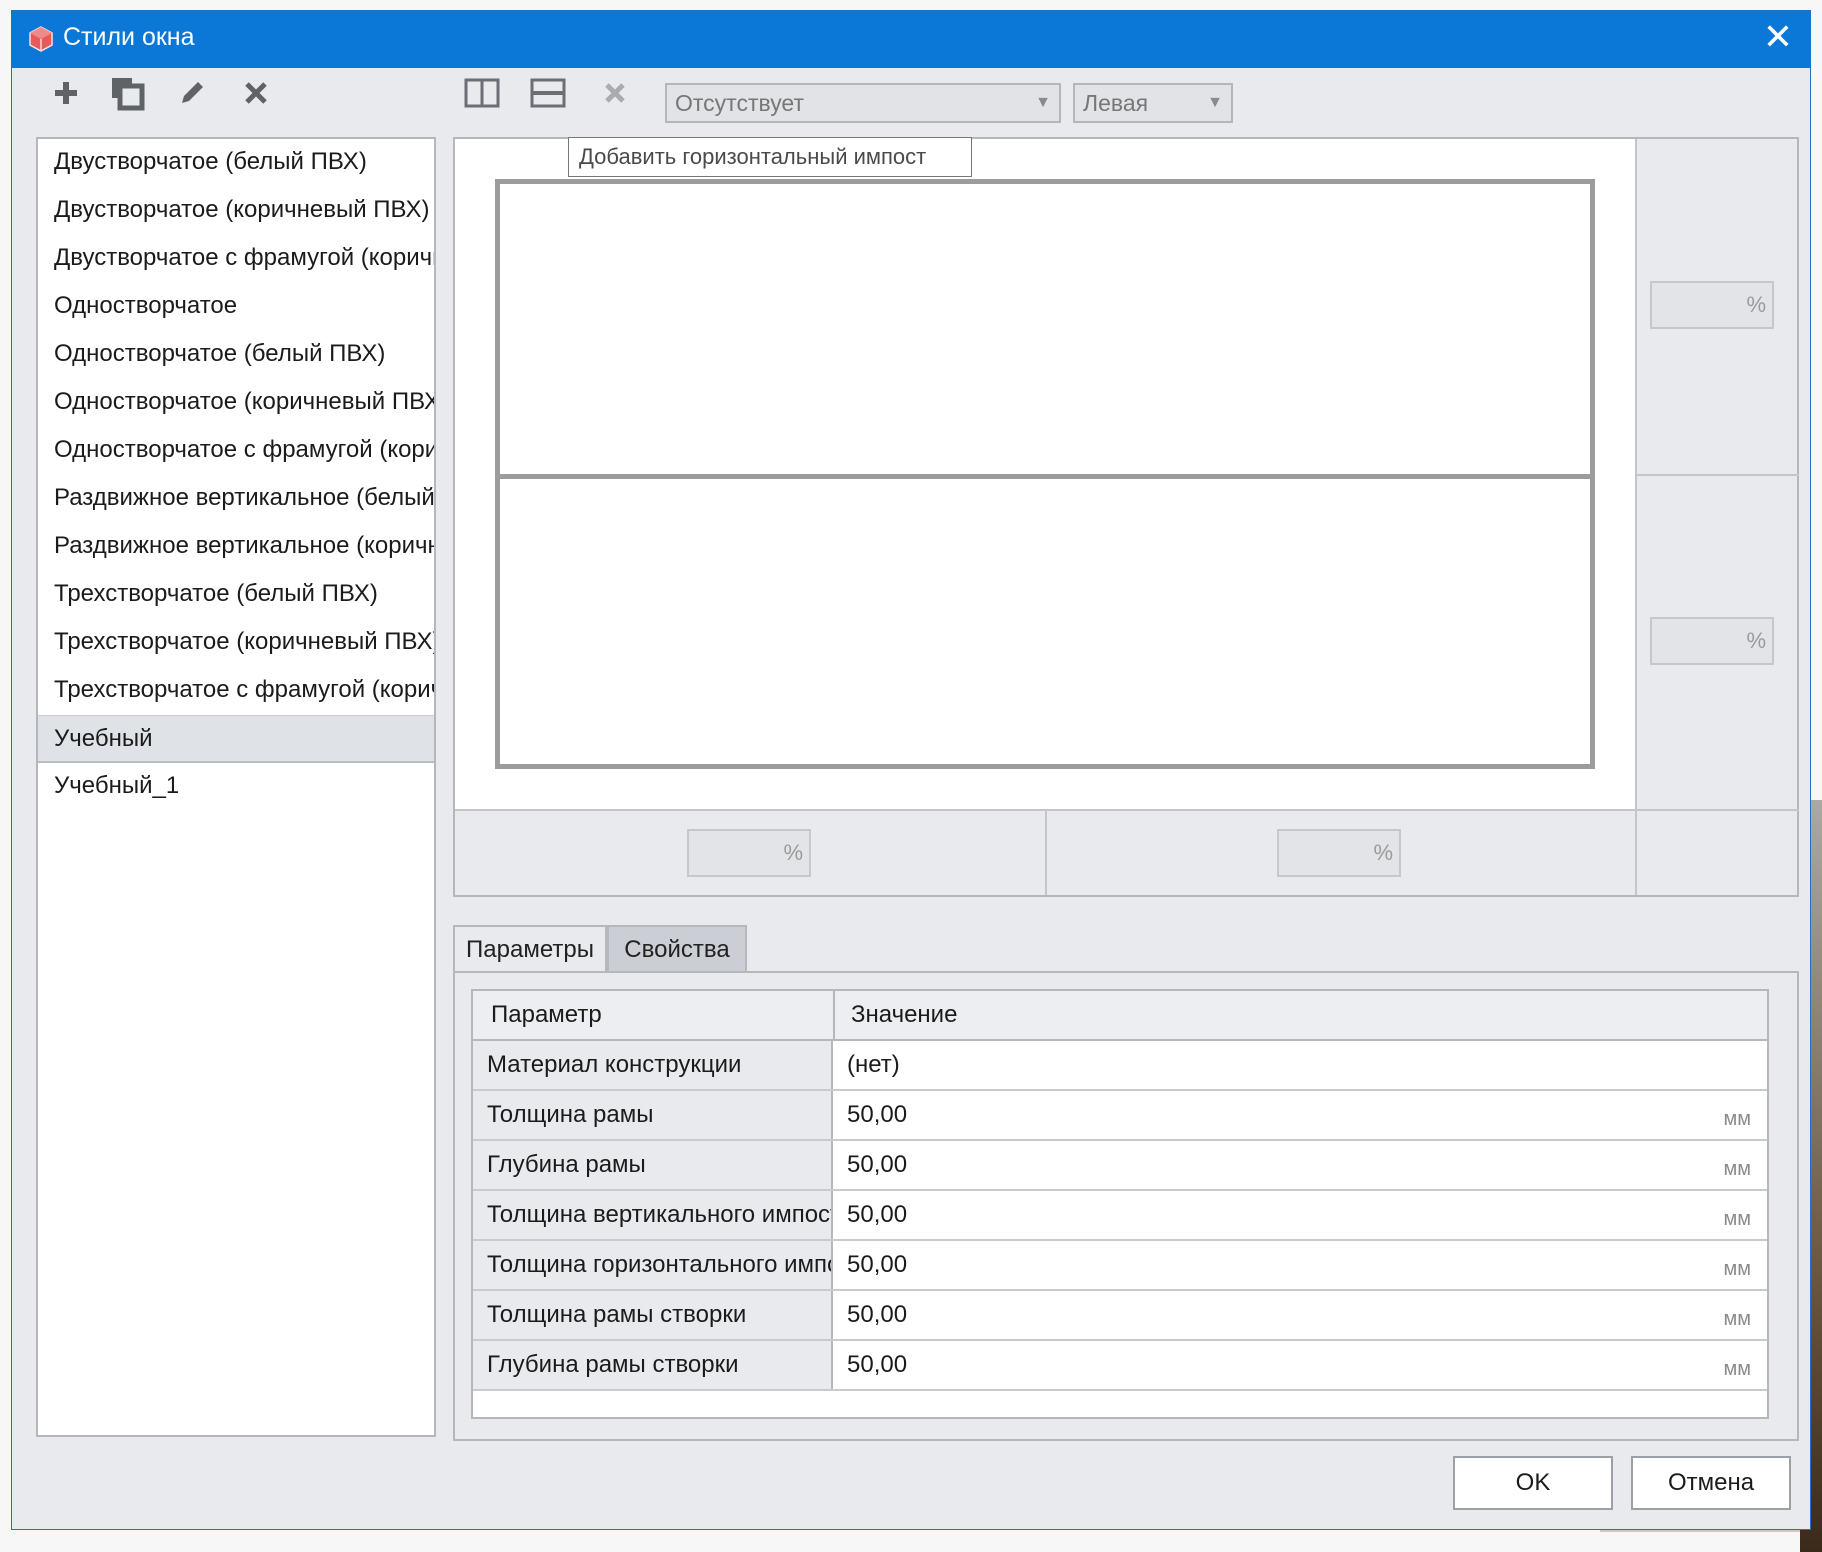  I want to click on table-row: Толщина рамы 50,00 мм, so click(1120, 1116).